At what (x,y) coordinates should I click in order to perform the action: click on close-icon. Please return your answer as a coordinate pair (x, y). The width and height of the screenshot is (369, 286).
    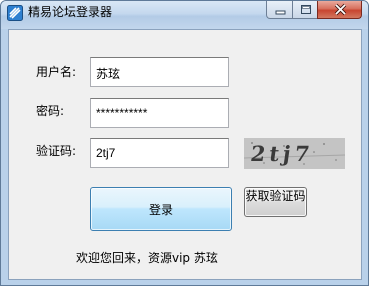
    Looking at the image, I should click on (340, 9).